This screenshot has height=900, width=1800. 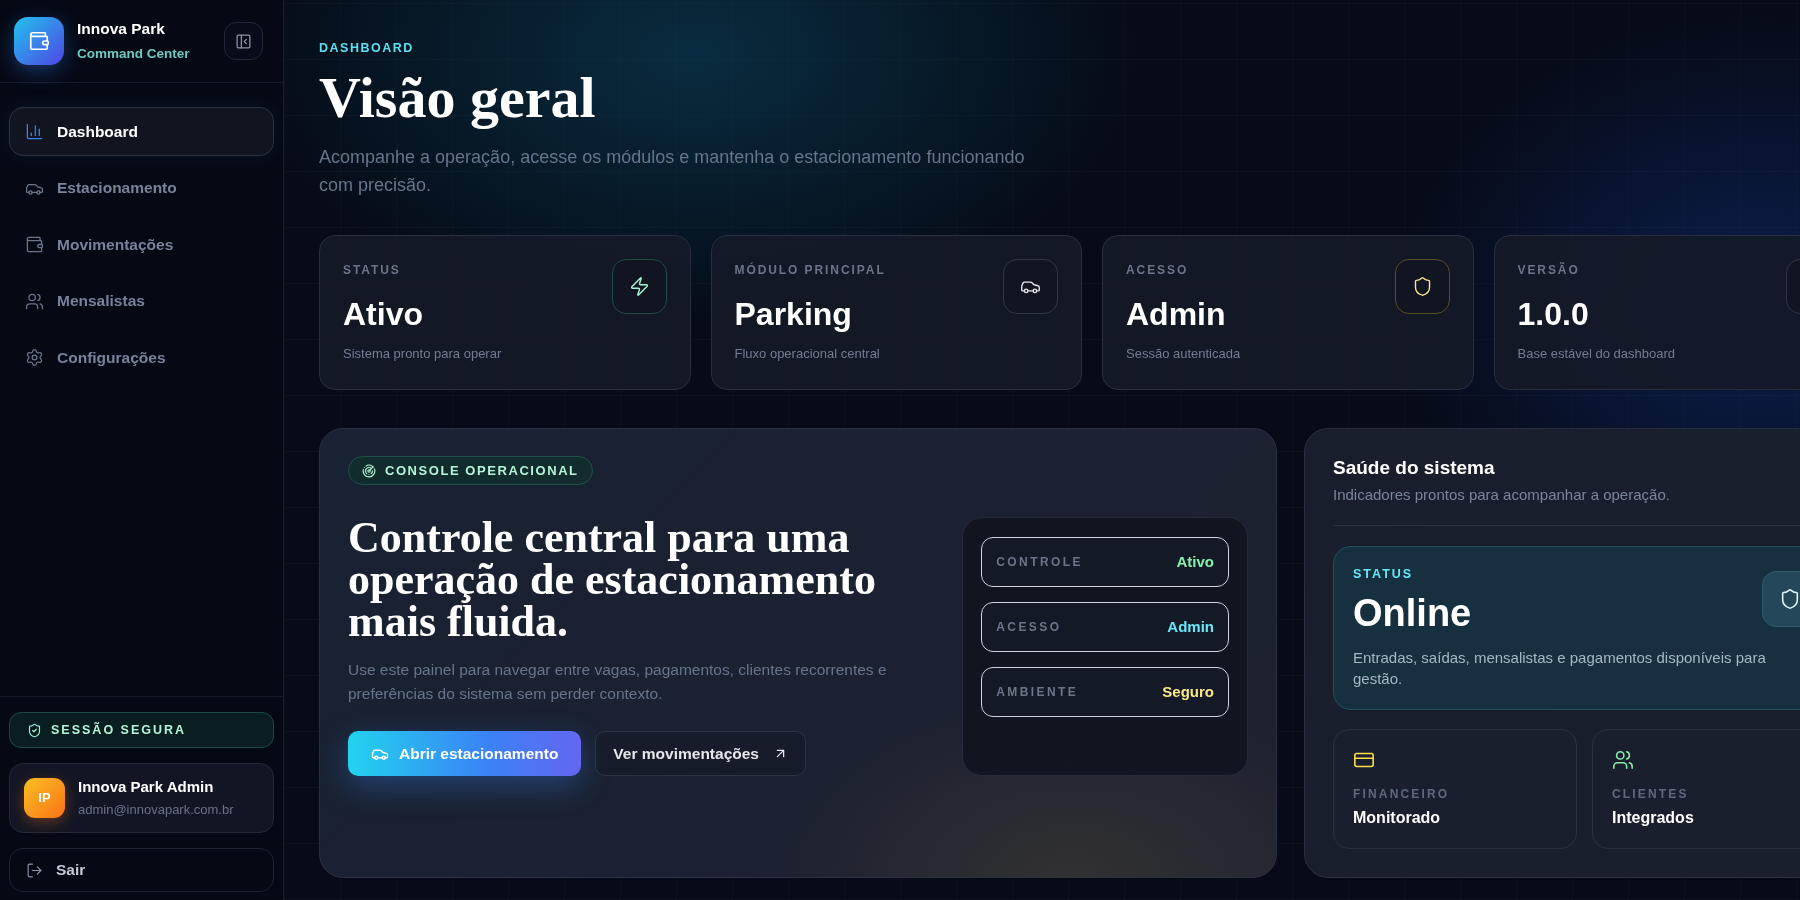 I want to click on car-icon, so click(x=1030, y=286).